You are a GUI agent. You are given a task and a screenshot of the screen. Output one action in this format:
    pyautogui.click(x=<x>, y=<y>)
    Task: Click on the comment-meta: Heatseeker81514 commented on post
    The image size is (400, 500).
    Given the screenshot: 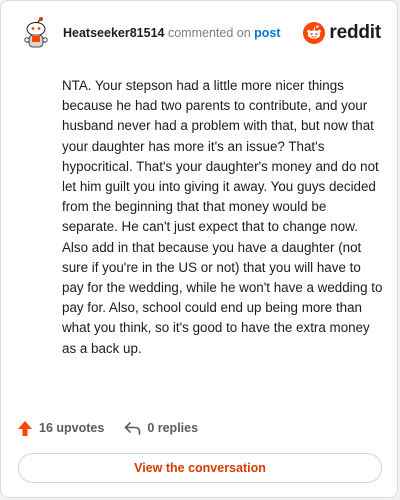 What is the action you would take?
    pyautogui.click(x=183, y=33)
    